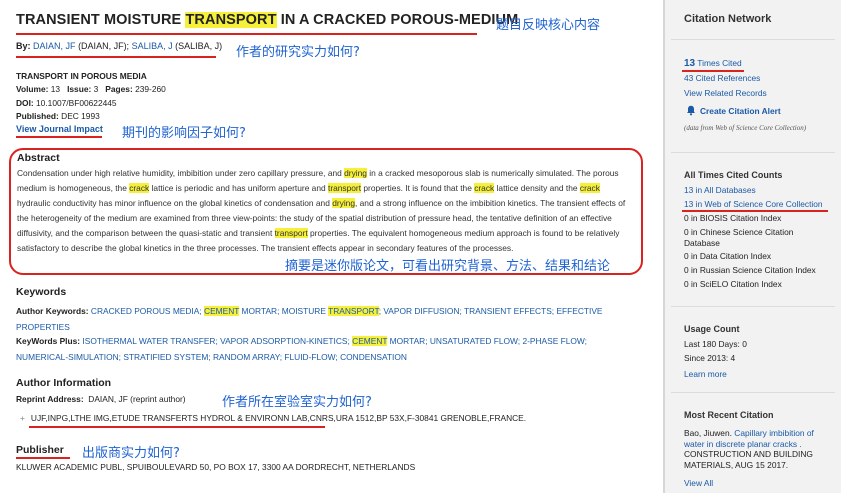 The height and width of the screenshot is (493, 841). Describe the element at coordinates (728, 256) in the screenshot. I see `data-citation-count: 0 in Data Citation Index` at that location.